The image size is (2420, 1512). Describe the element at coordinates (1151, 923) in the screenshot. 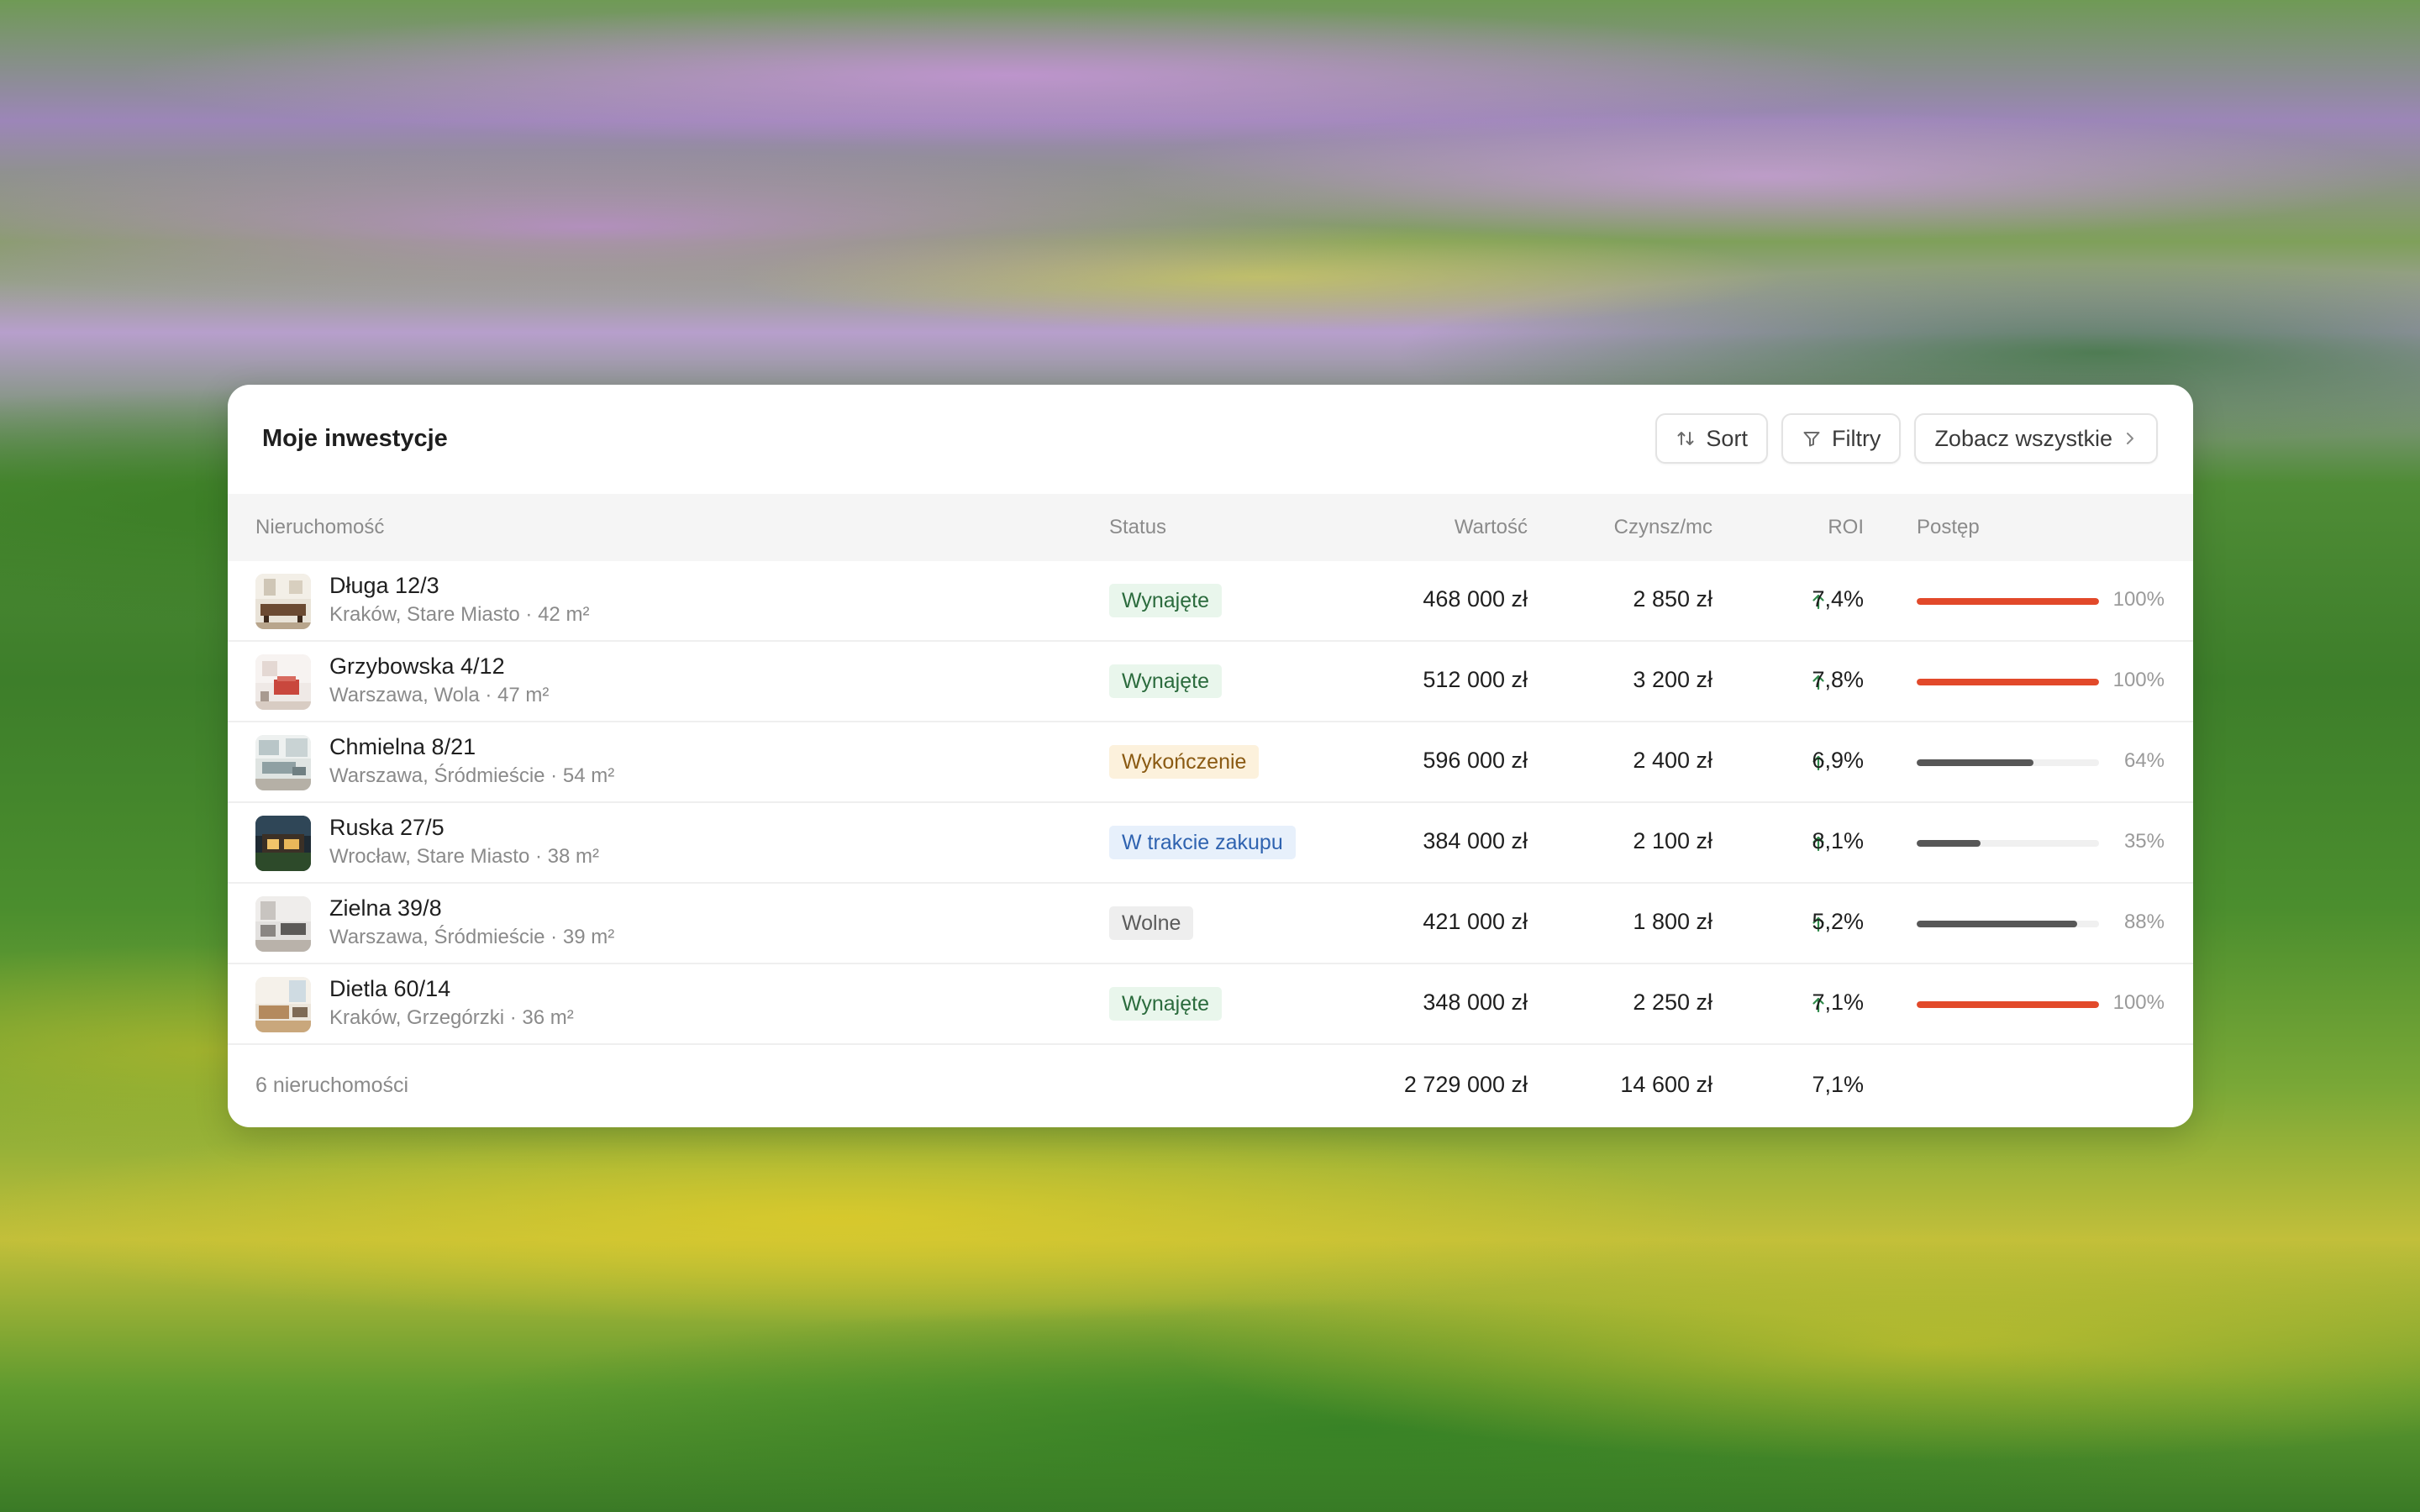

I see `status-badge: Wolne` at that location.